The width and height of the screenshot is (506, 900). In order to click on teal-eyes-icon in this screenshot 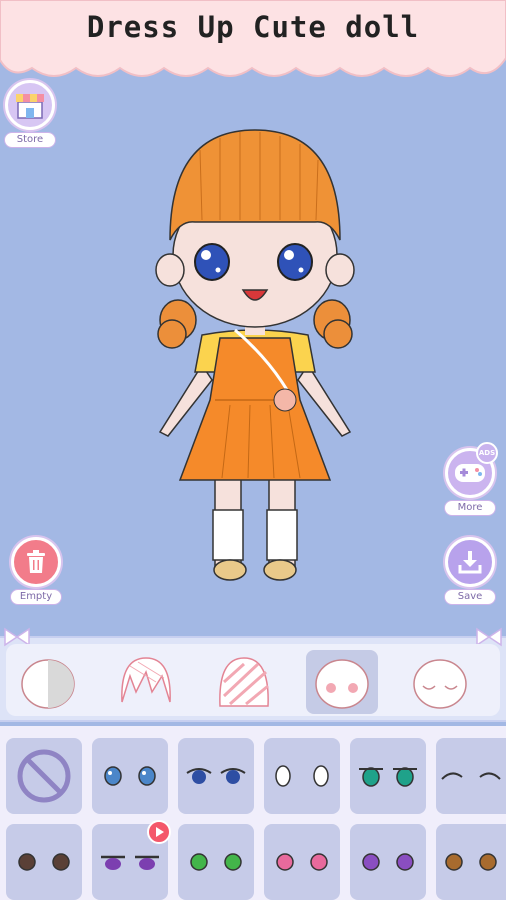, I will do `click(388, 777)`.